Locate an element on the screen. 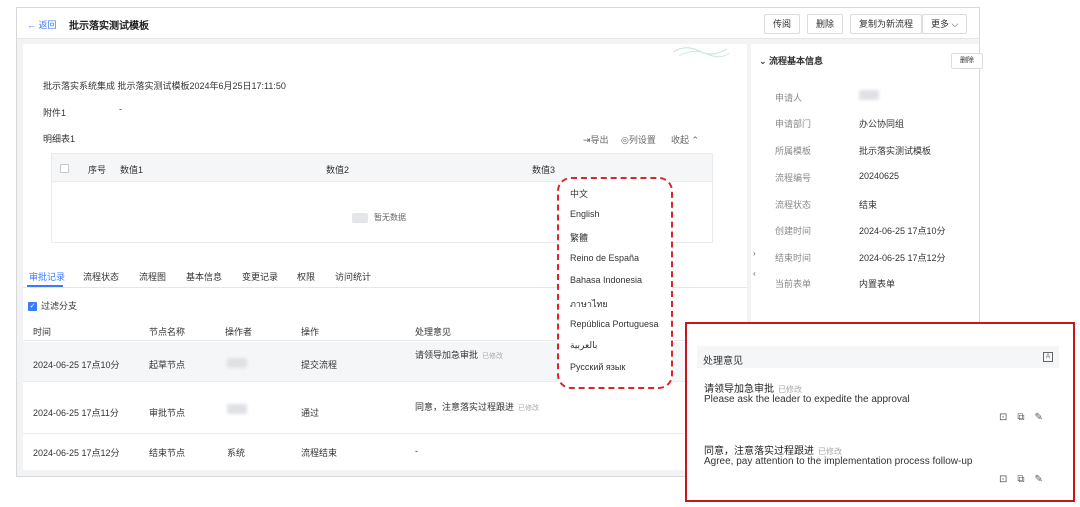 This screenshot has height=507, width=1080. tab-permissions: 权限 is located at coordinates (306, 276).